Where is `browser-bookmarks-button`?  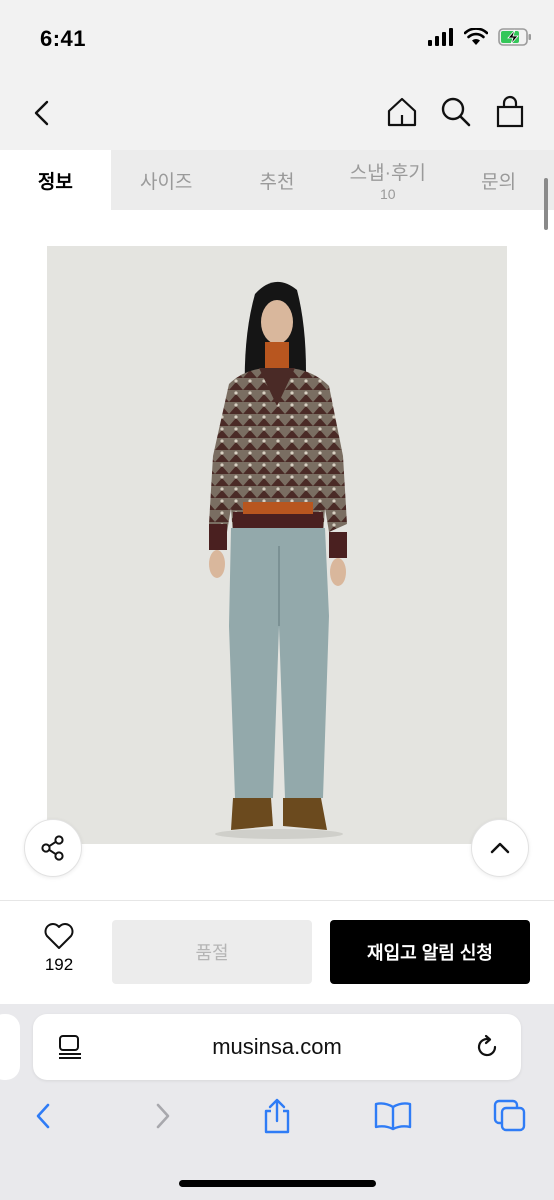
browser-bookmarks-button is located at coordinates (393, 1116).